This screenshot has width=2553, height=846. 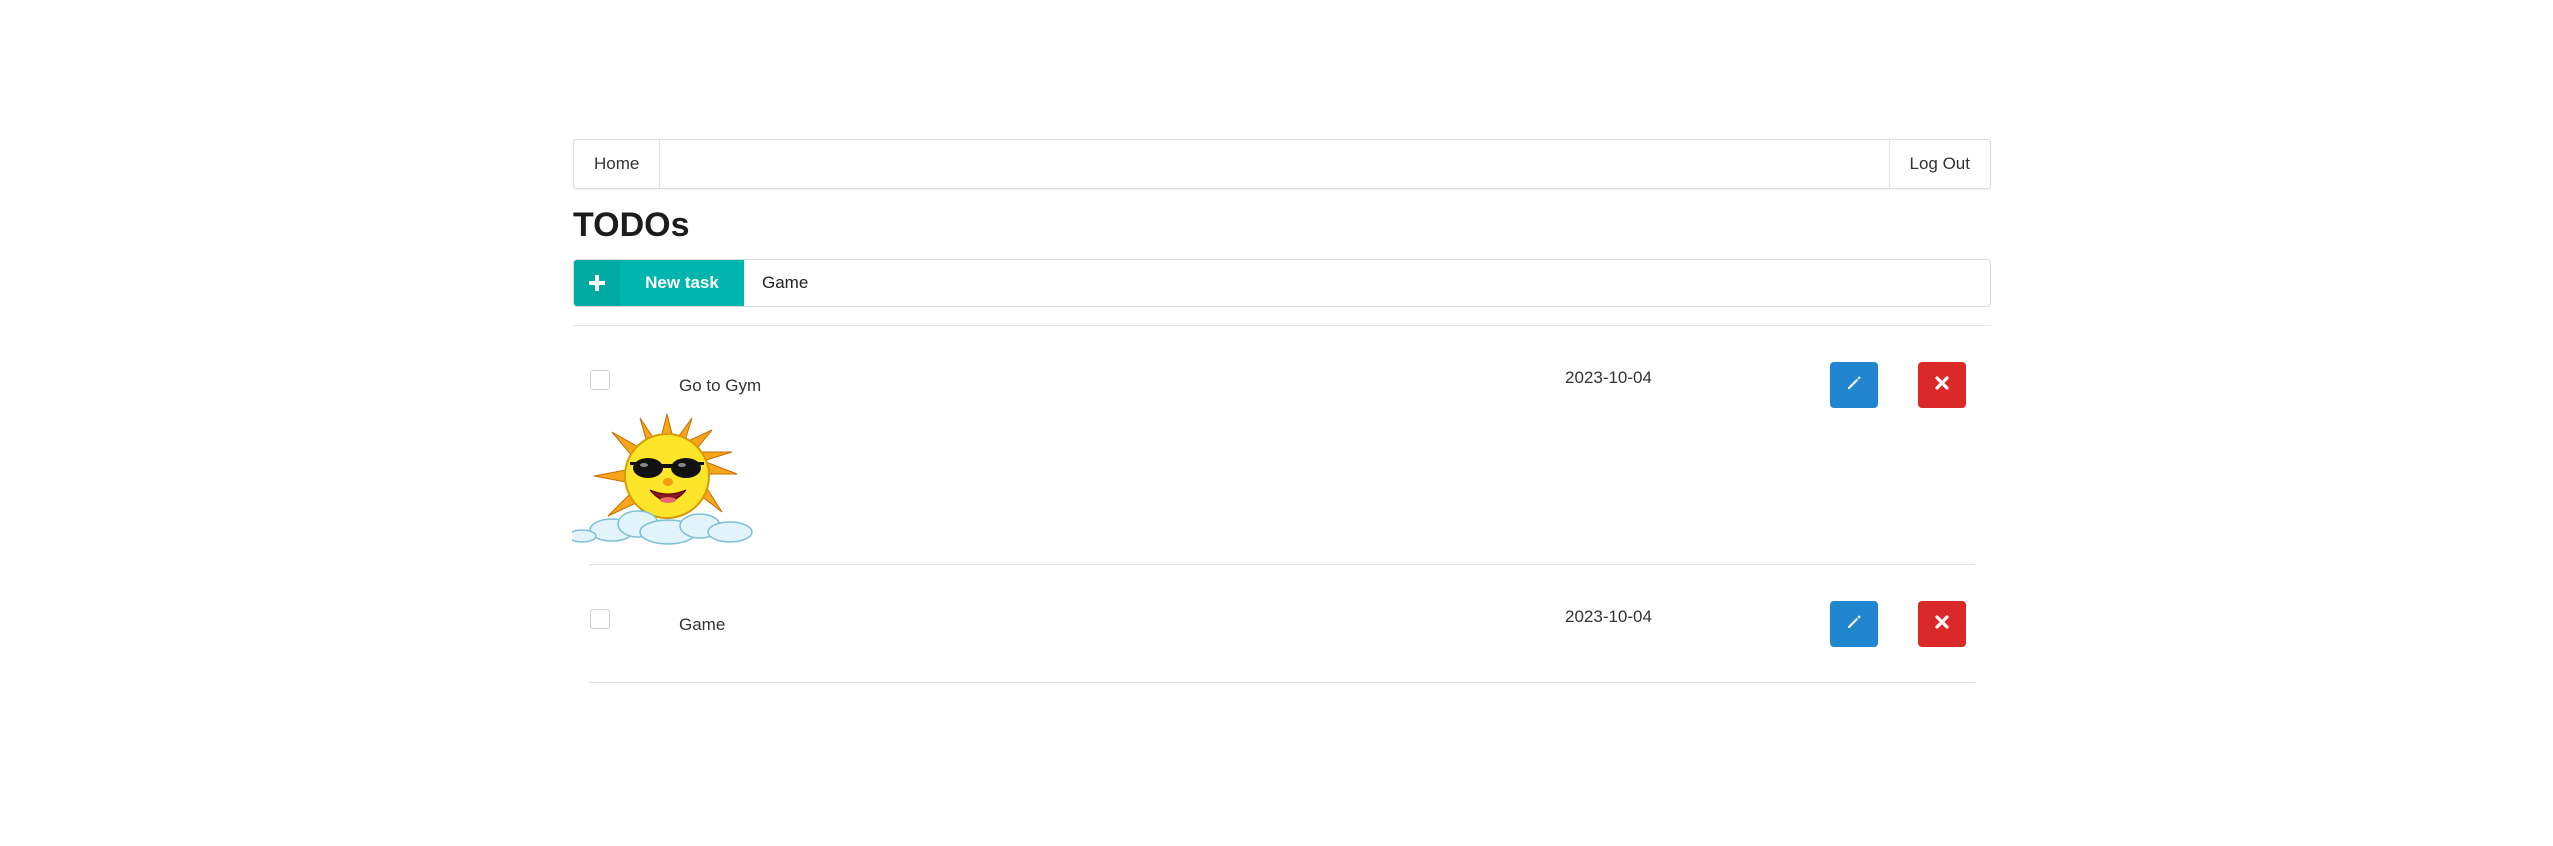 What do you see at coordinates (1282, 624) in the screenshot?
I see `task-row: Game 2023-10-04` at bounding box center [1282, 624].